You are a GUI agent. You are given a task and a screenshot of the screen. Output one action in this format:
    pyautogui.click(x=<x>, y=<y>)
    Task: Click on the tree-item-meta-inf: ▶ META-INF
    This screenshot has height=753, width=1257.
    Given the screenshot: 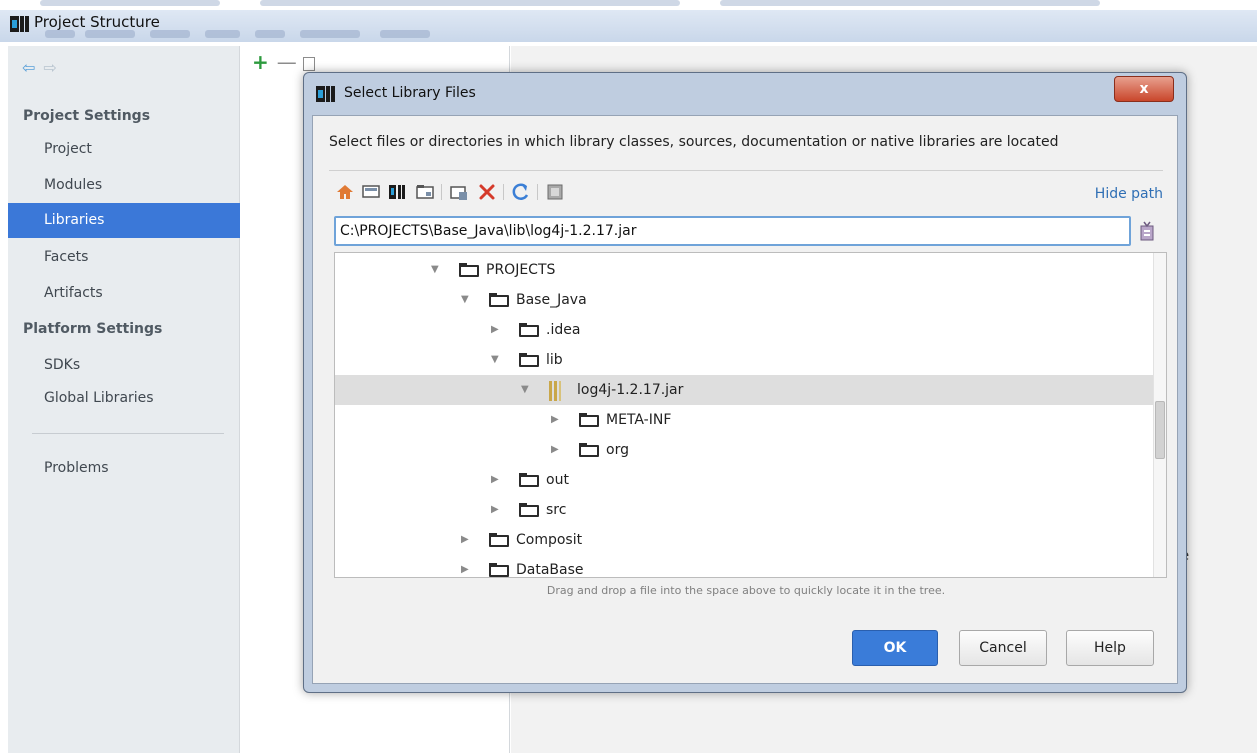 What is the action you would take?
    pyautogui.click(x=745, y=420)
    